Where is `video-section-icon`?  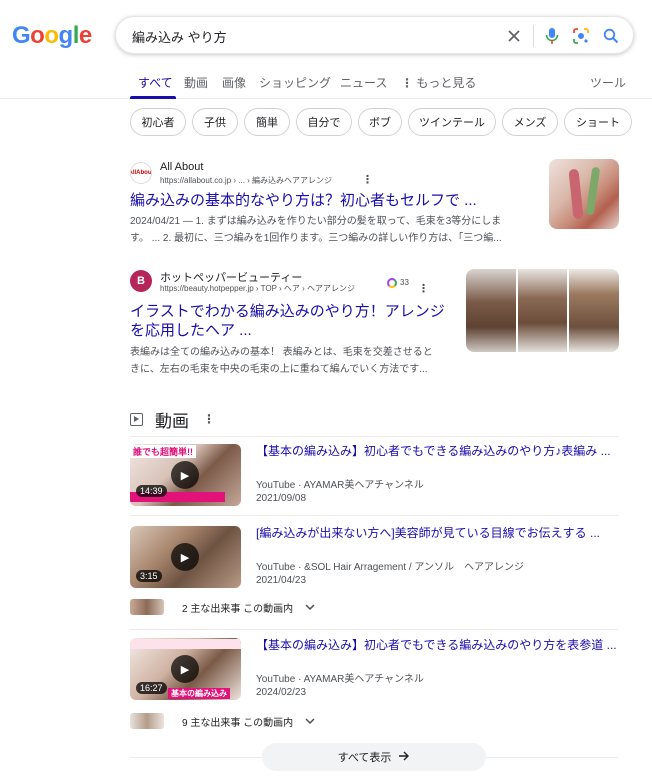
video-section-icon is located at coordinates (136, 419).